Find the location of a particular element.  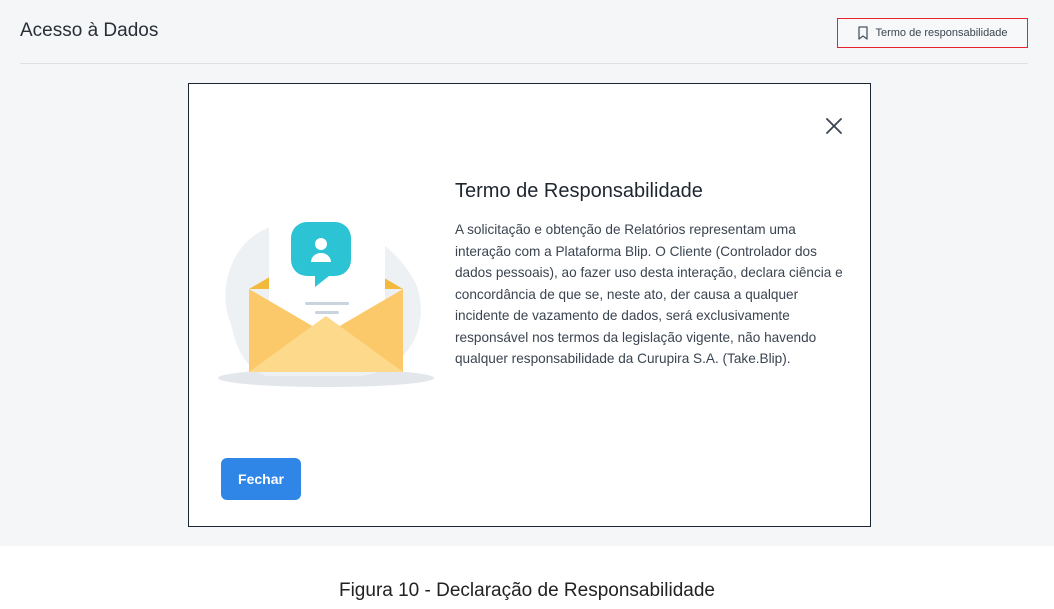

close-icon is located at coordinates (834, 126).